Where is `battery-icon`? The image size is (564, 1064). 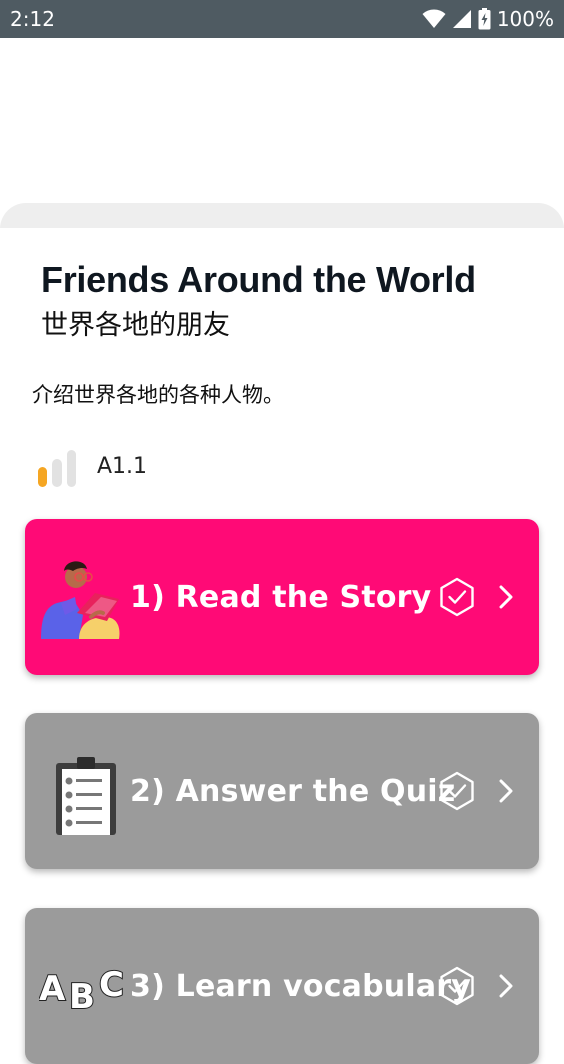
battery-icon is located at coordinates (484, 19).